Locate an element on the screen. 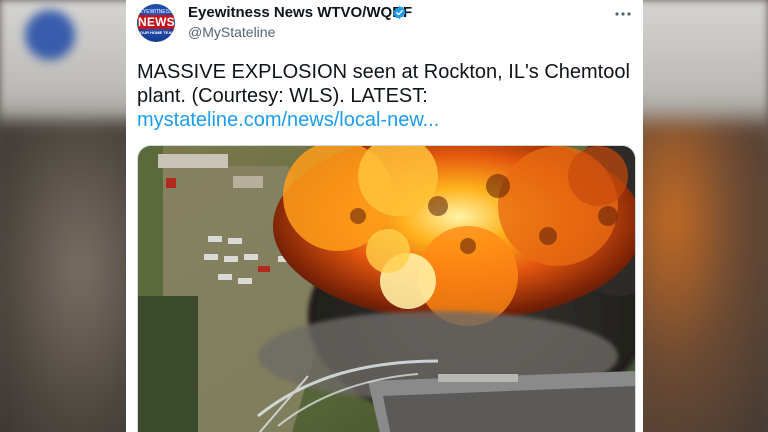 The width and height of the screenshot is (768, 432). avatar-logo: NEWS is located at coordinates (156, 22).